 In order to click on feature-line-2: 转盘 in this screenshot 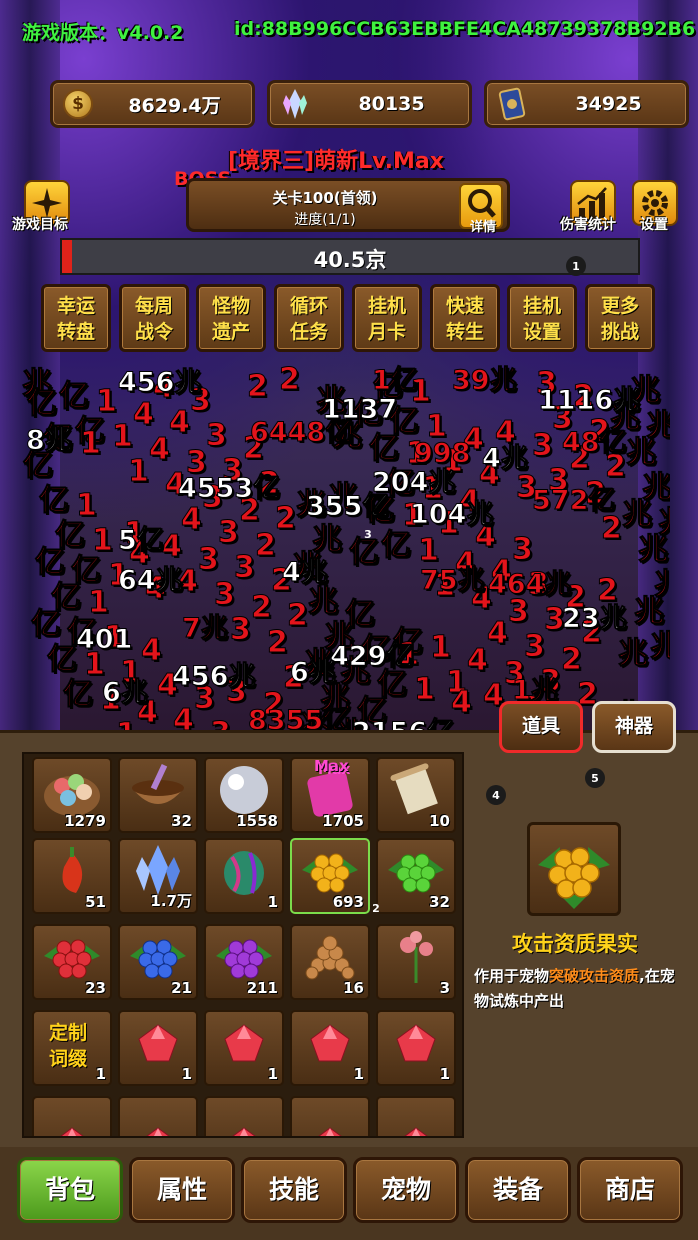, I will do `click(75, 332)`.